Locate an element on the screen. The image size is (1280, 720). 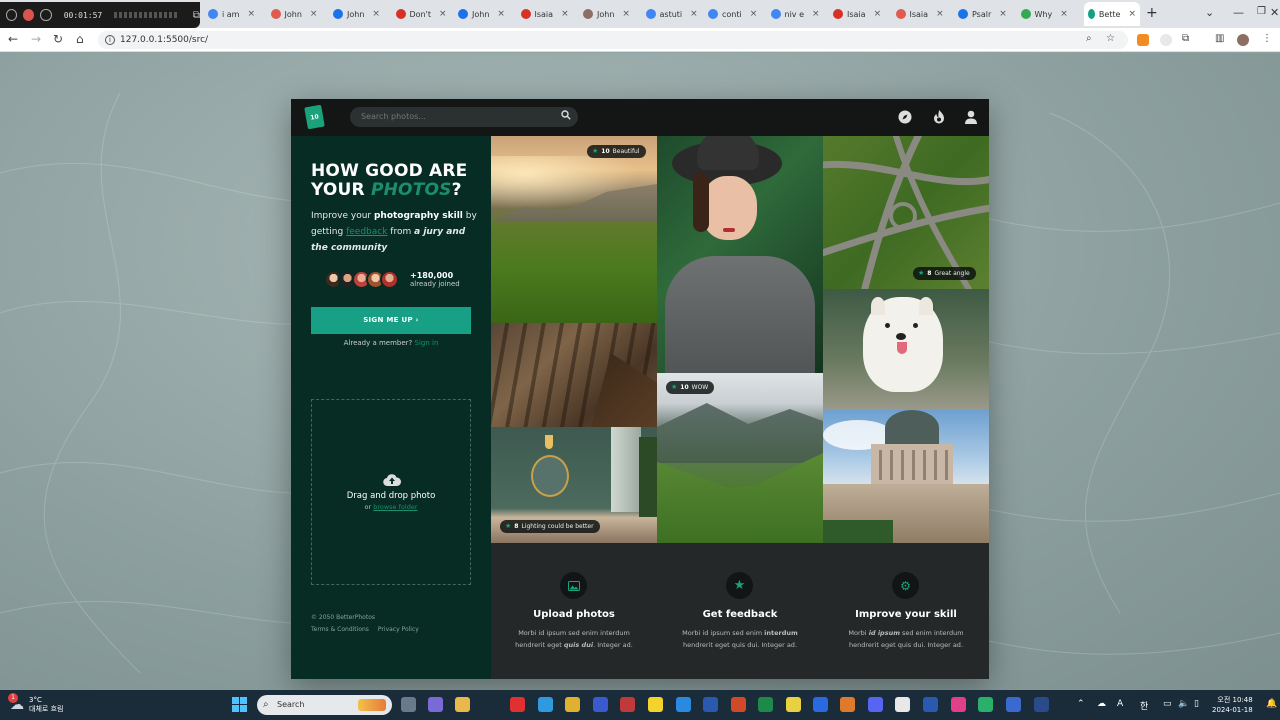
chrome-icon is located at coordinates (572, 704).